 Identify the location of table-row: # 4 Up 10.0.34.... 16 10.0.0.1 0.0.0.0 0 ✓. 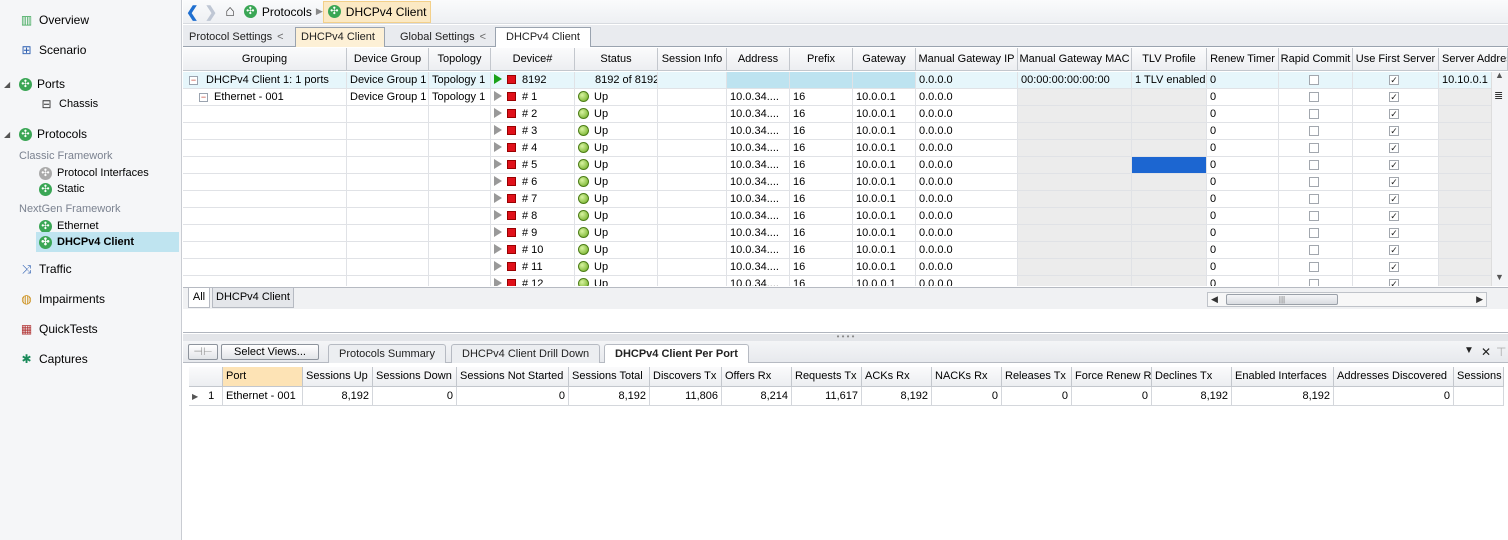
(845, 148).